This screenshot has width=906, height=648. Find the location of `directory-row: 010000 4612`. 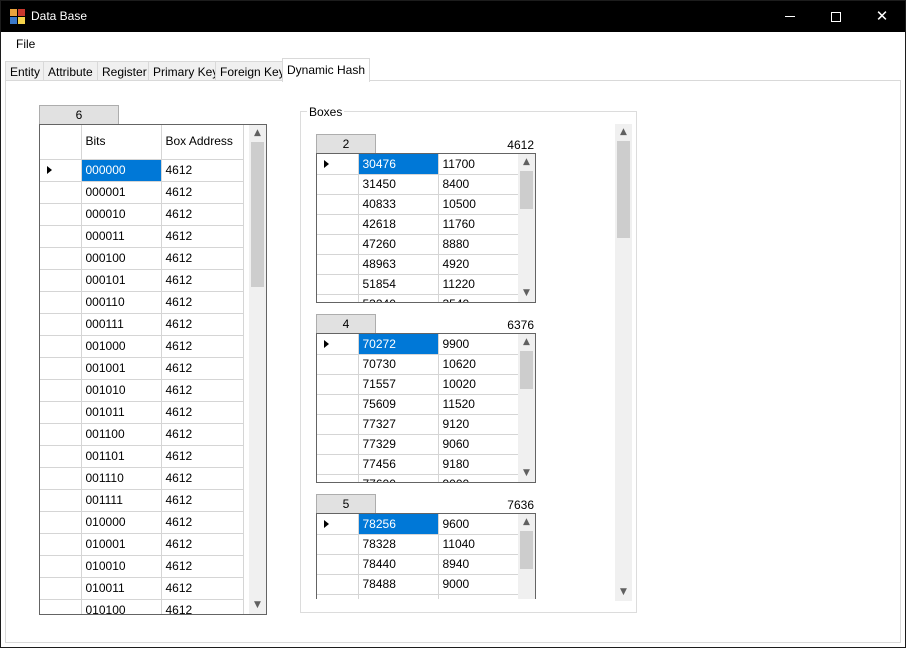

directory-row: 010000 4612 is located at coordinates (142, 522).